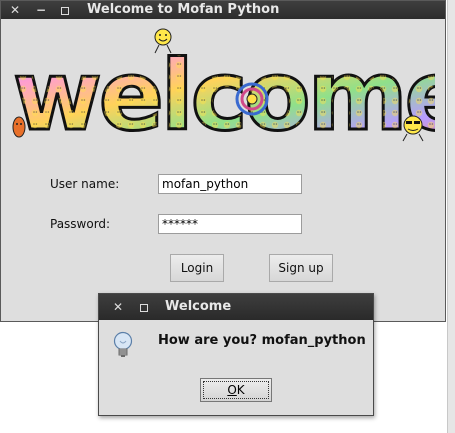 The width and height of the screenshot is (455, 433). Describe the element at coordinates (236, 307) in the screenshot. I see `dialog-titlebar: ✕ Welcome` at that location.